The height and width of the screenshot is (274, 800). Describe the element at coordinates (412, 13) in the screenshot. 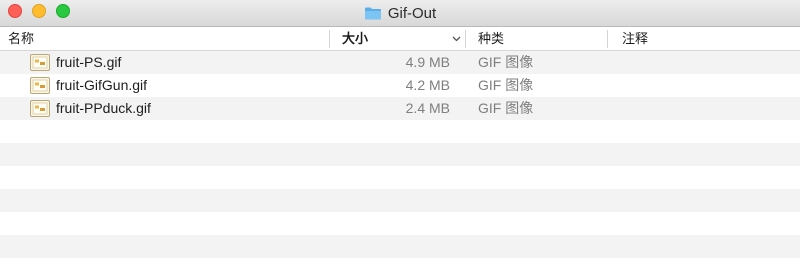

I see `window-title: Gif-Out` at that location.